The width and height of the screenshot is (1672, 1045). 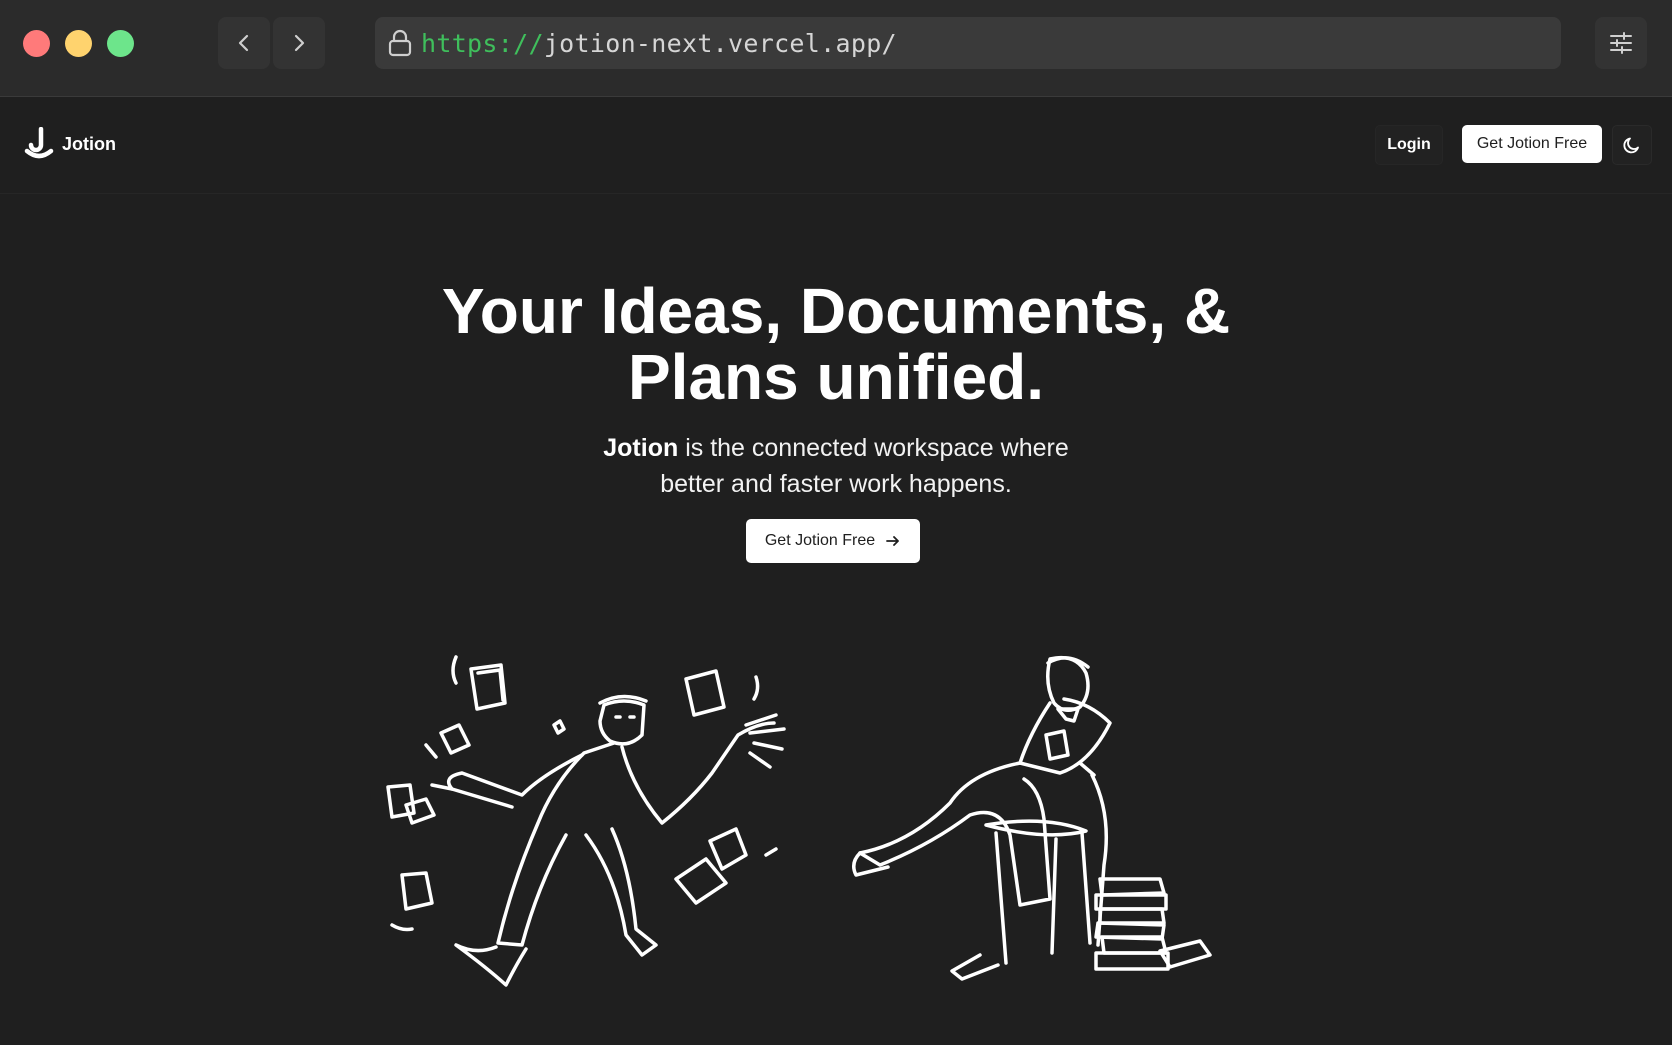 What do you see at coordinates (482, 43) in the screenshot?
I see `url-scheme: https://` at bounding box center [482, 43].